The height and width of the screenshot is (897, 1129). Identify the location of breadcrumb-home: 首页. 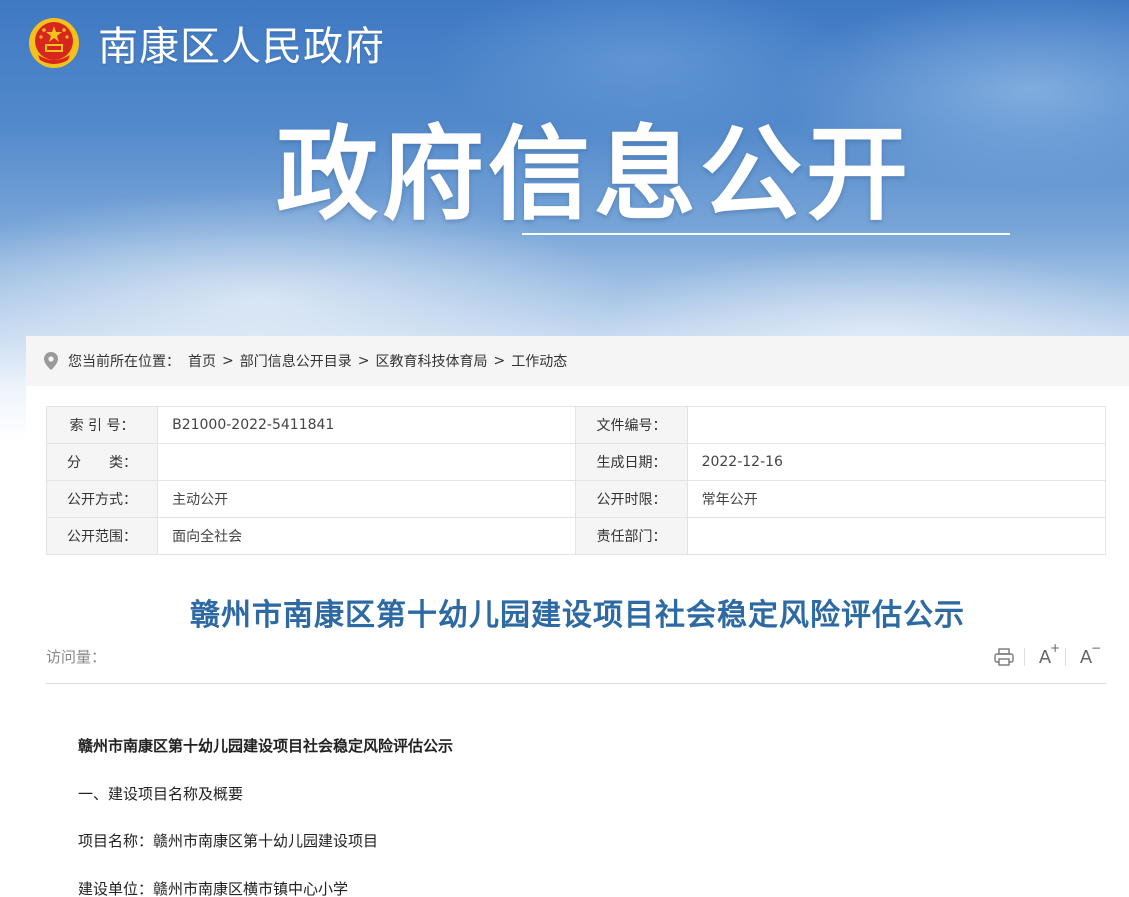
(202, 361).